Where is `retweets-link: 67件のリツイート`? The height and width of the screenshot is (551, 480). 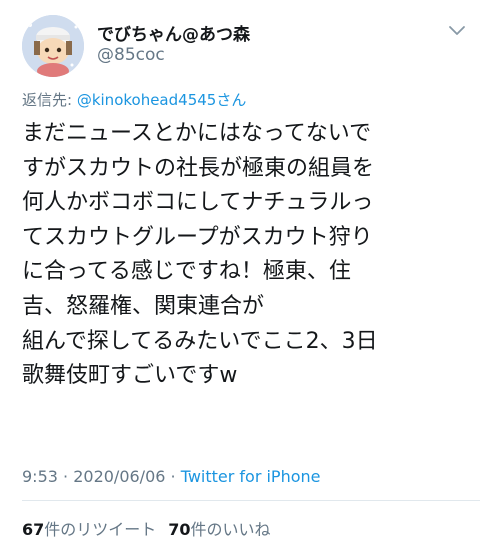 retweets-link: 67件のリツイート is located at coordinates (89, 529).